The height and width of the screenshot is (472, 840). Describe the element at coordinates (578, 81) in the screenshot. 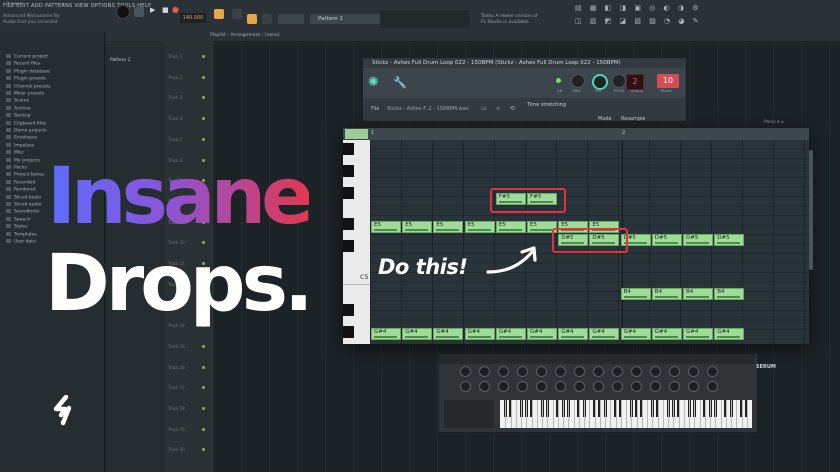

I see `pan-knob` at that location.